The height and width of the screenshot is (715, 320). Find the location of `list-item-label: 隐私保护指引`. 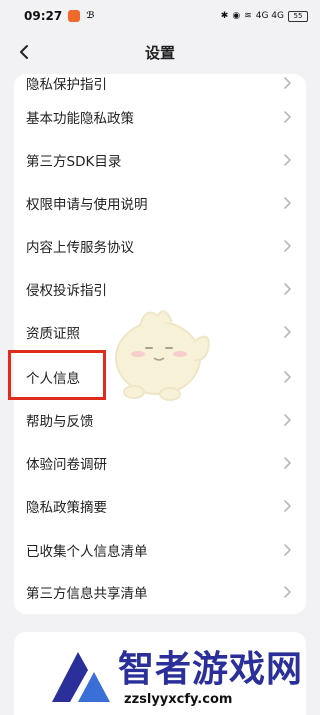

list-item-label: 隐私保护指引 is located at coordinates (66, 85).